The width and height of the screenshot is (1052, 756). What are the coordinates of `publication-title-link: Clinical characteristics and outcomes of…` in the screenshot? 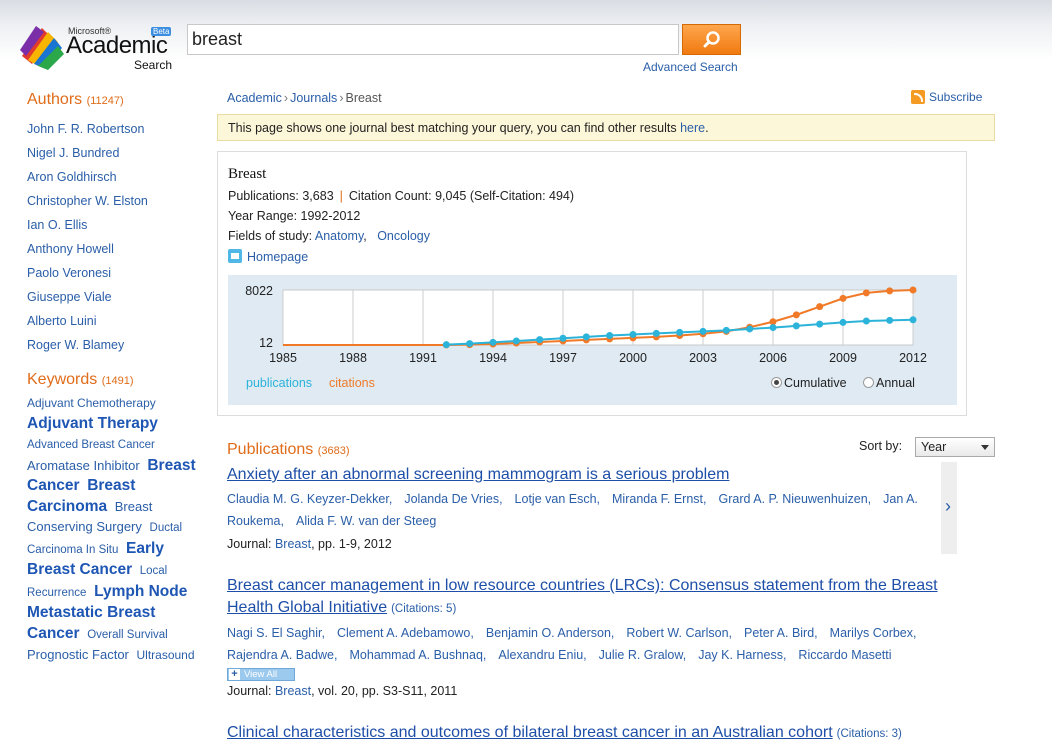 It's located at (530, 732).